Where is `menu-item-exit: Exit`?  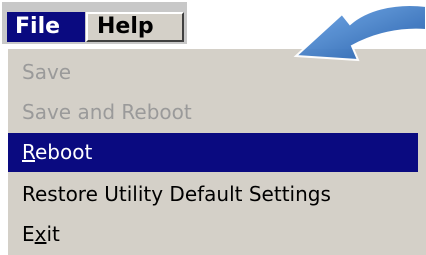
menu-item-exit: Exit is located at coordinates (213, 234).